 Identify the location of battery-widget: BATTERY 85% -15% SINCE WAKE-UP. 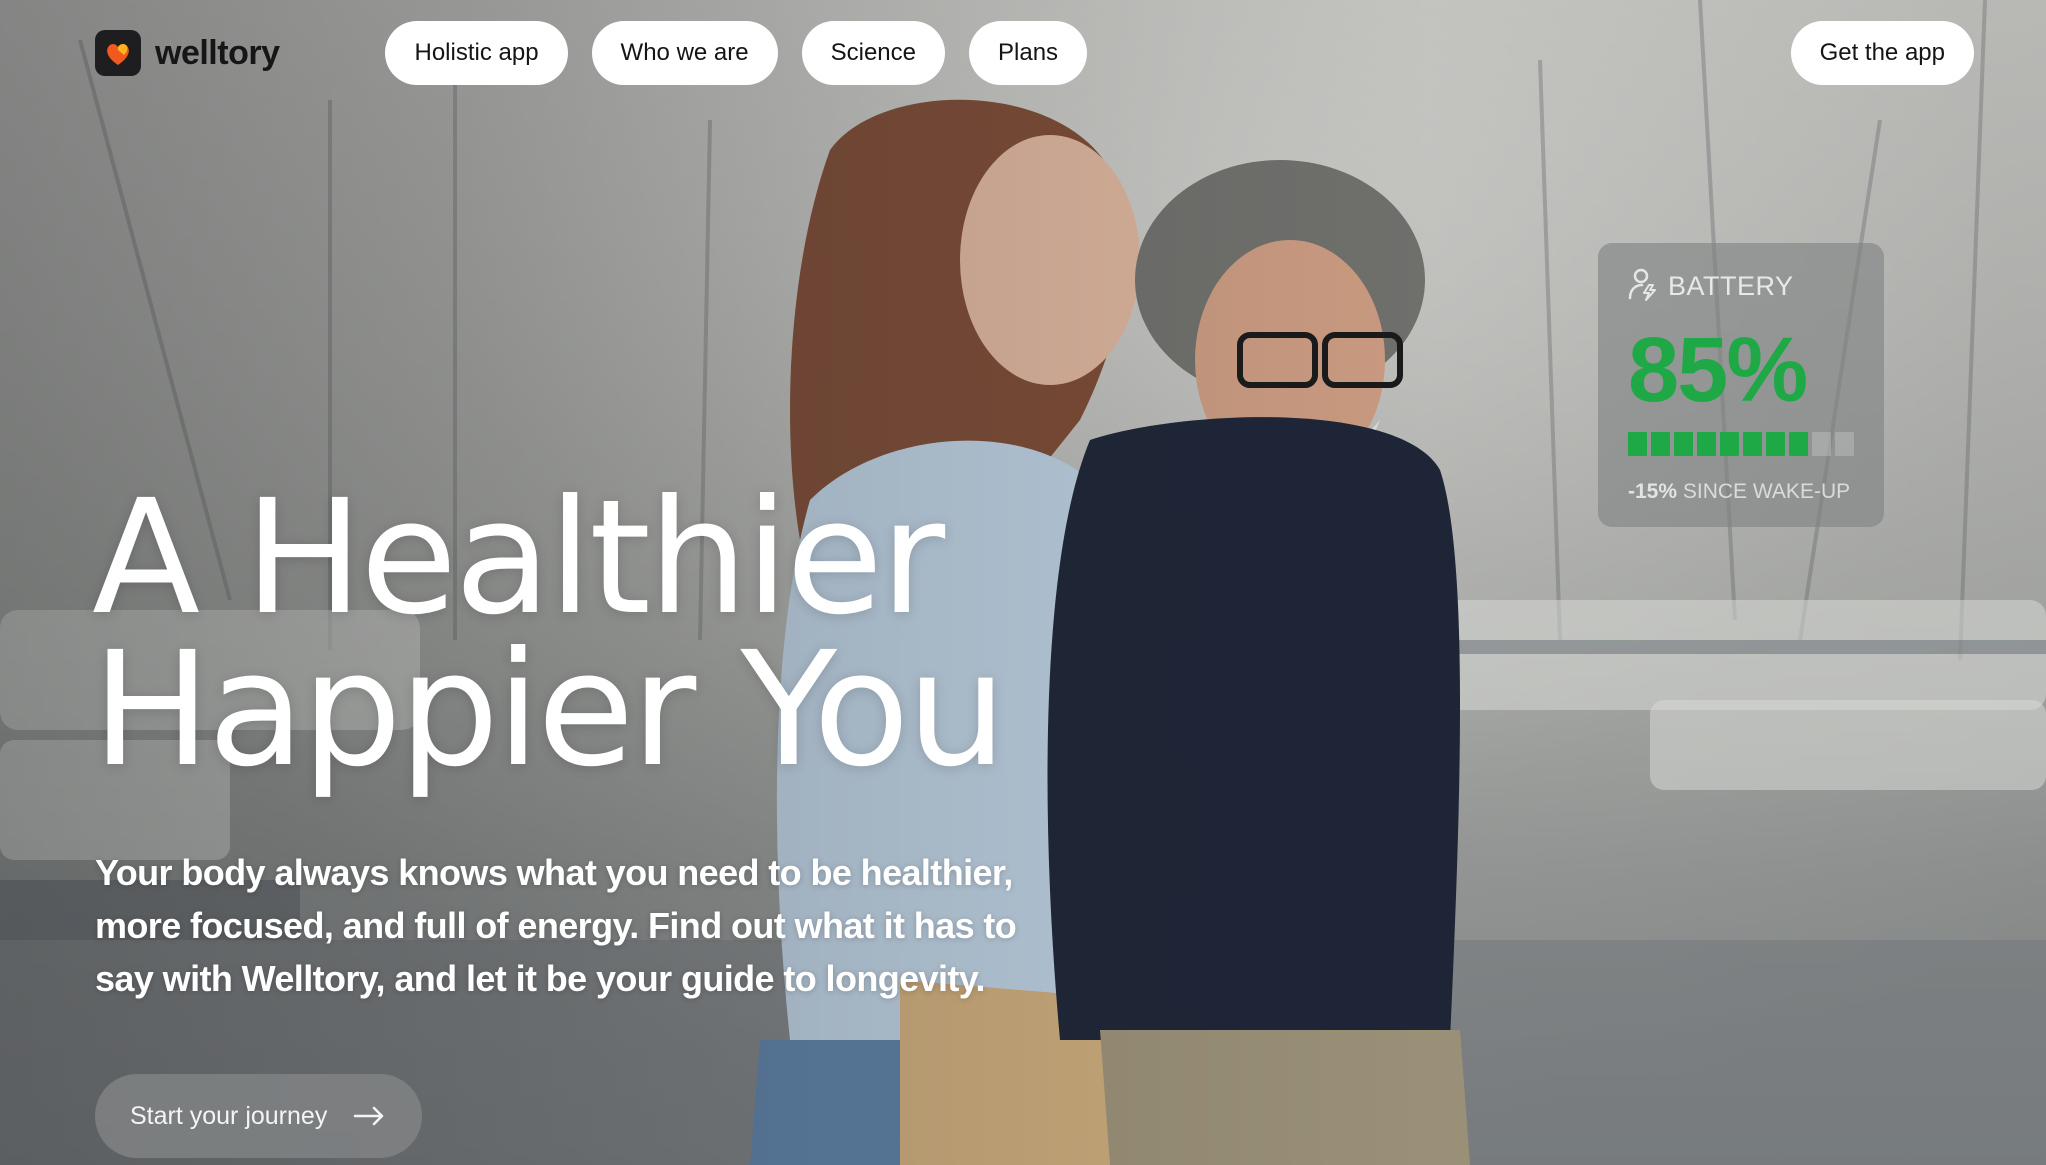
(1741, 385).